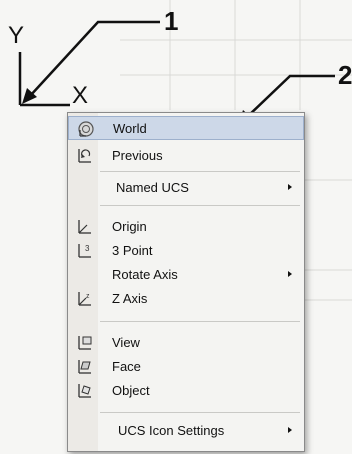  Describe the element at coordinates (186, 275) in the screenshot. I see `menu-item-rotate-axis: Rotate Axis` at that location.